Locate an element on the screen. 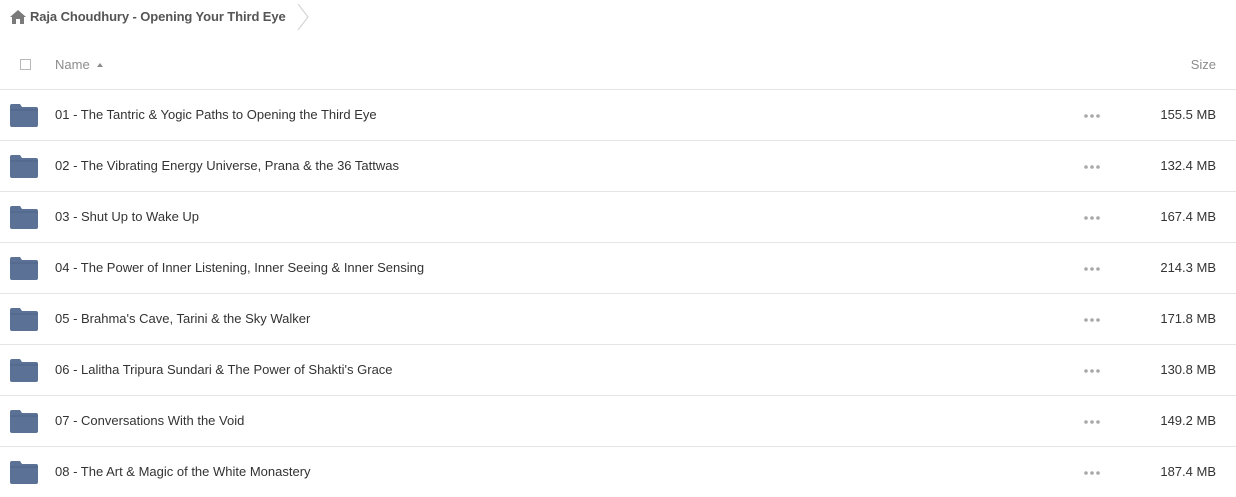 This screenshot has height=497, width=1236. folder-size: 155.5 MB is located at coordinates (1188, 114).